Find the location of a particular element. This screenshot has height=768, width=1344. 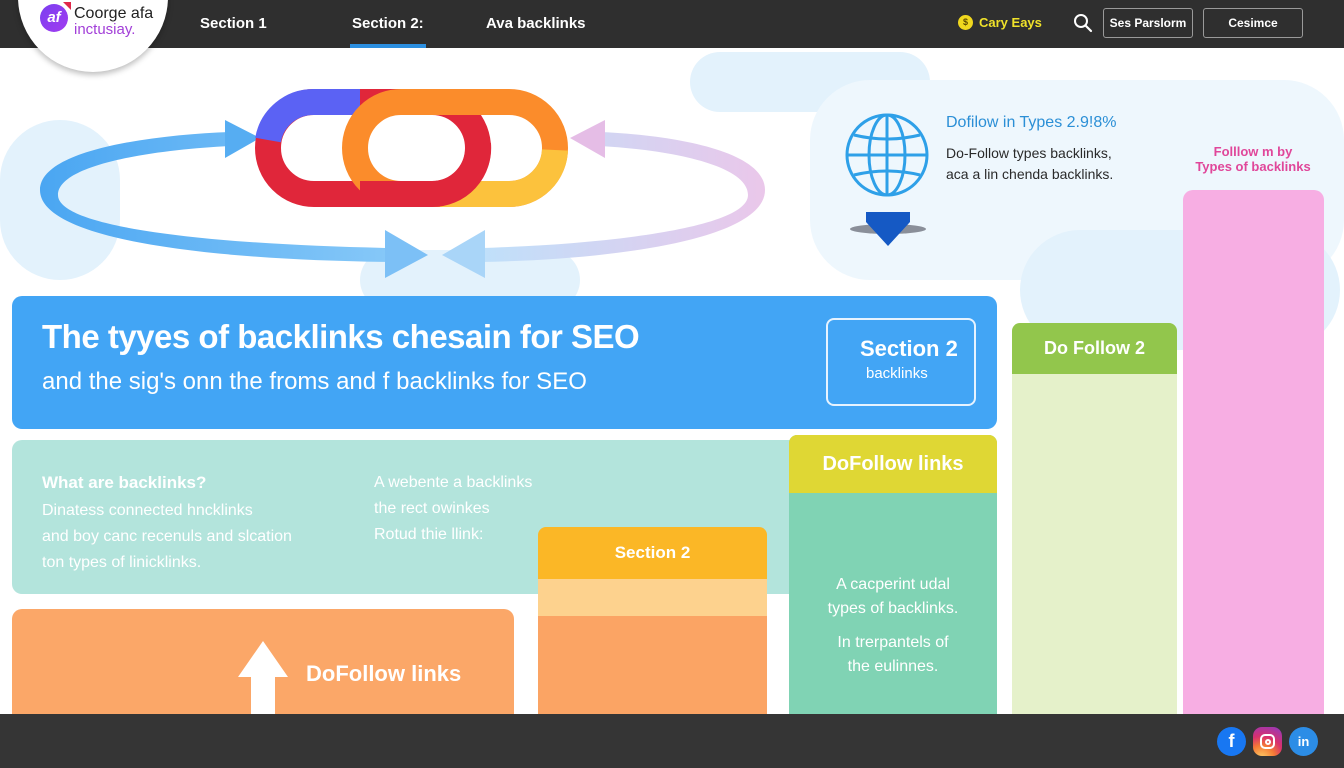

instagram-icon is located at coordinates (1267, 741).